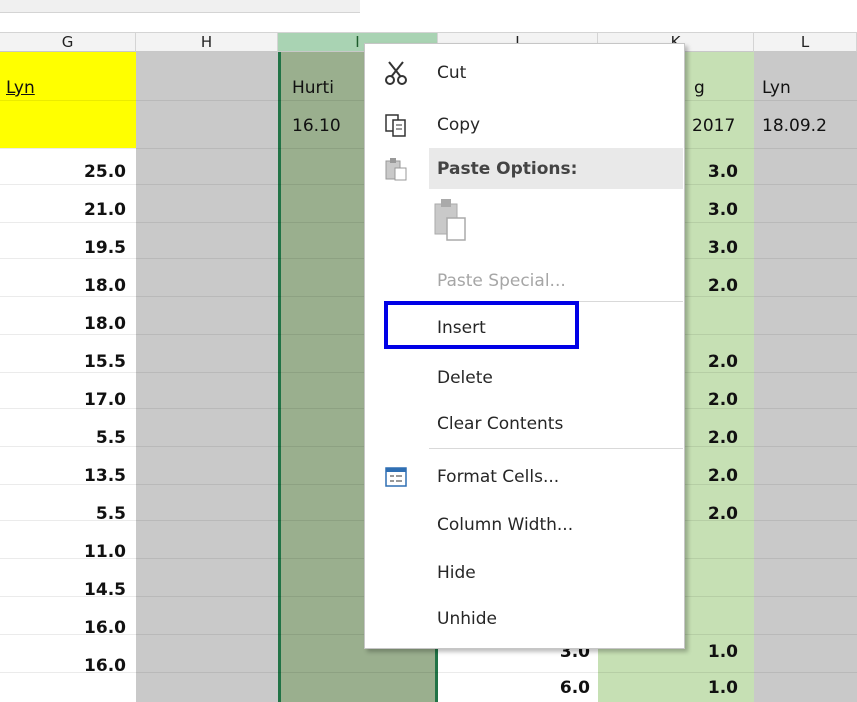  Describe the element at coordinates (524, 619) in the screenshot. I see `menu-item-unhide: Unhide` at that location.